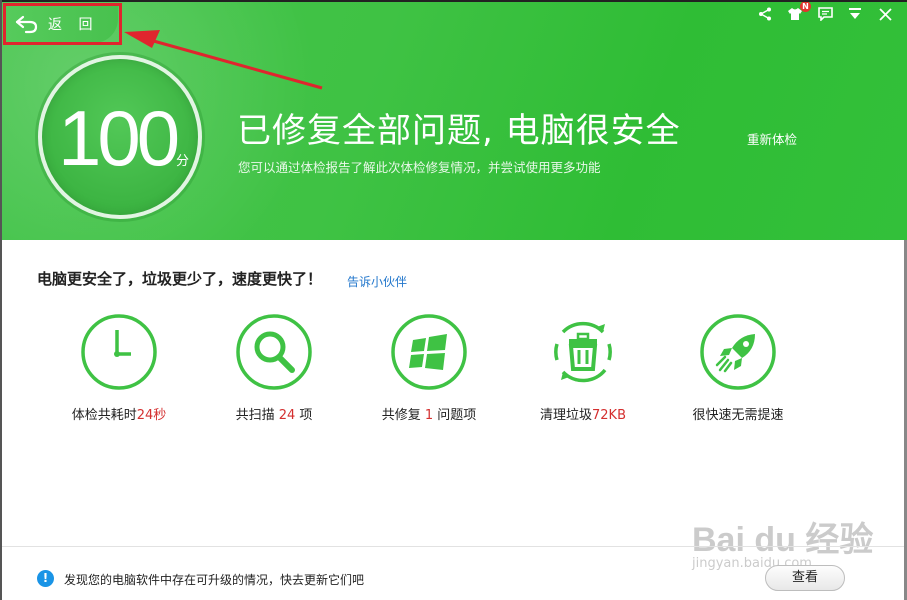  I want to click on stat-duration-value: 24秒, so click(151, 415).